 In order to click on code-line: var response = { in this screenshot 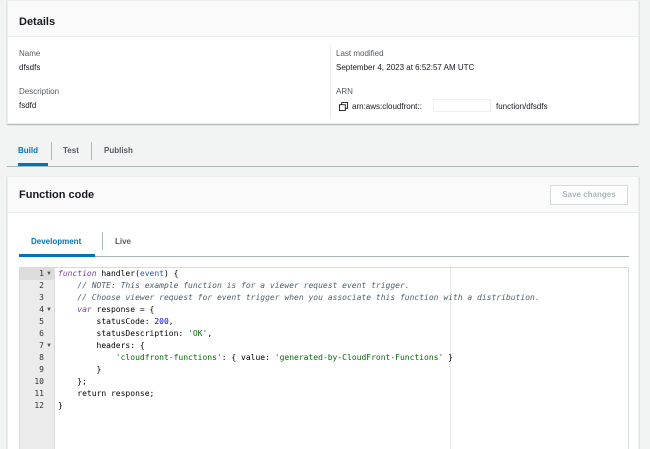, I will do `click(106, 310)`.